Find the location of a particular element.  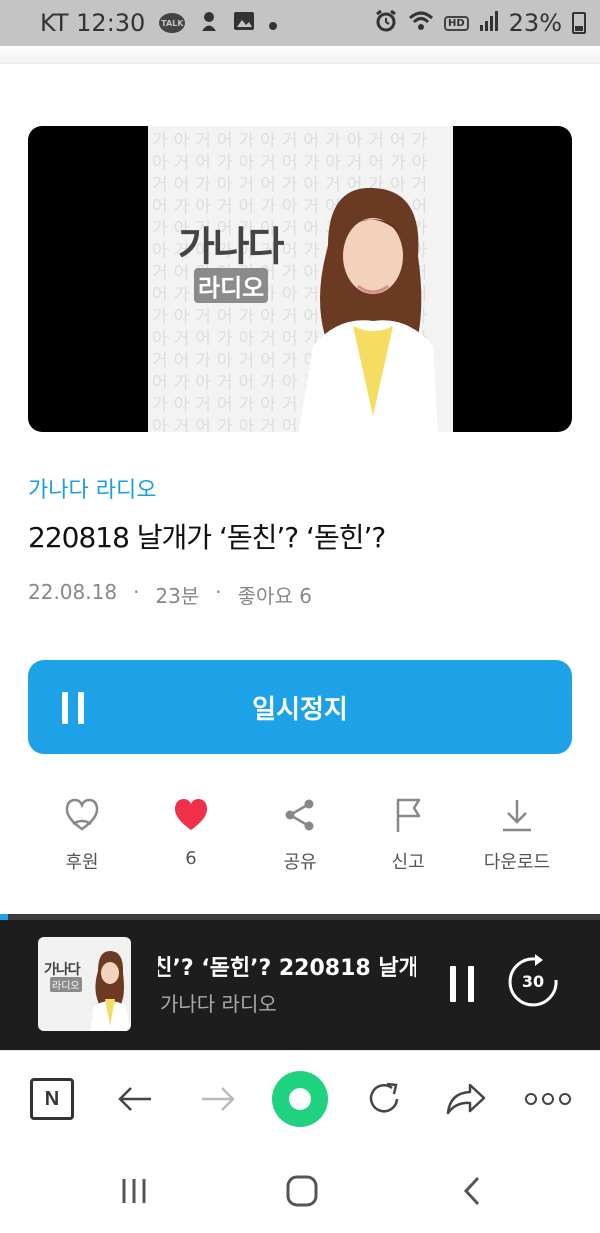

pause-icon is located at coordinates (73, 708).